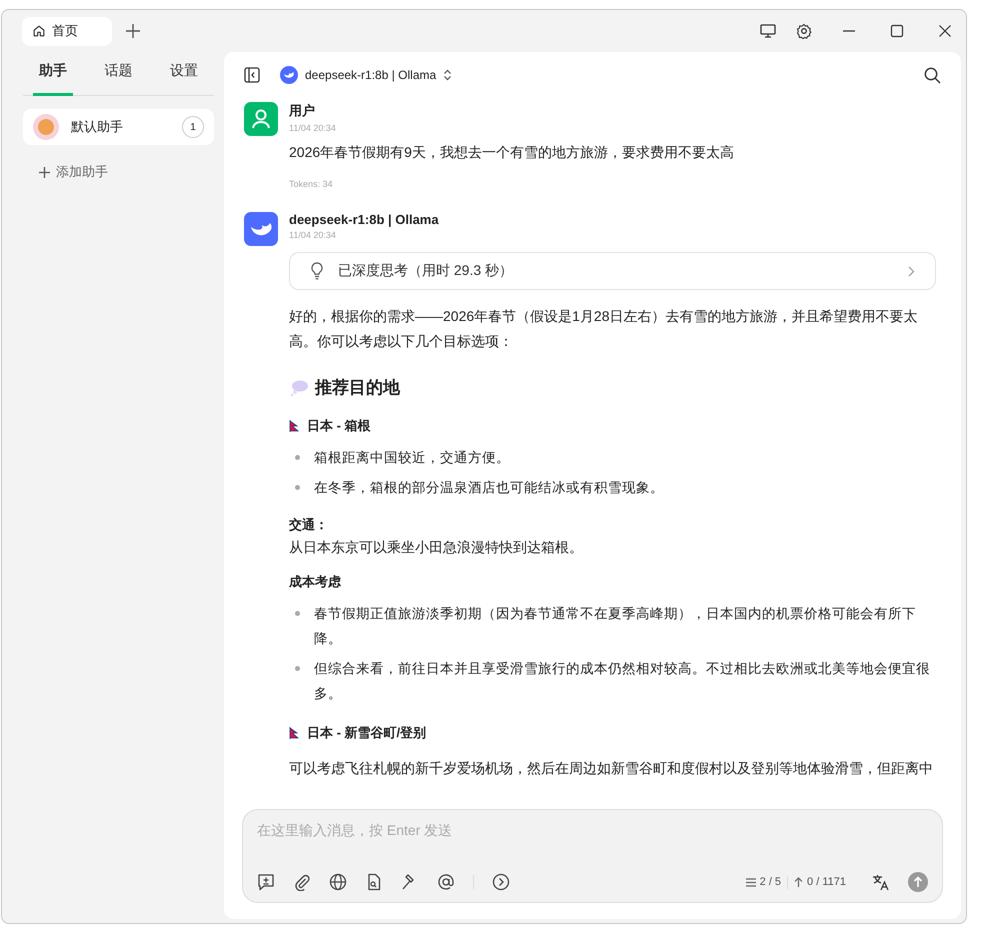 This screenshot has width=983, height=926. I want to click on context-icon, so click(751, 882).